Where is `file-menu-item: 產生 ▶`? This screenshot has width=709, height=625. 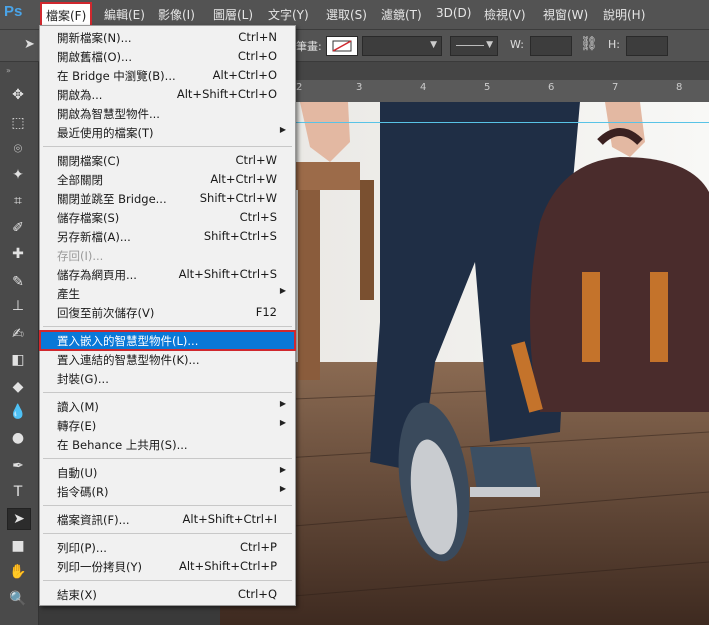
file-menu-item: 產生 ▶ is located at coordinates (167, 293).